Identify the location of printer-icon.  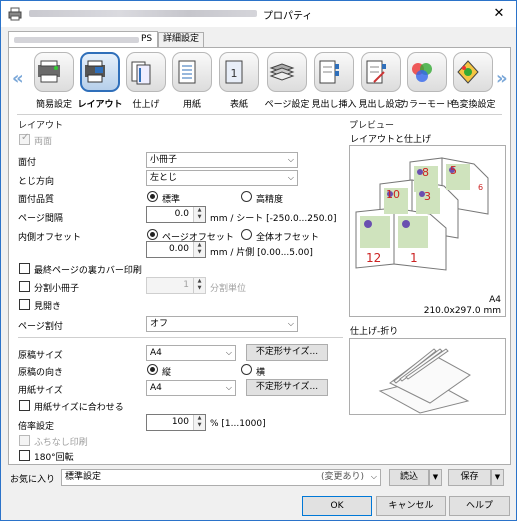
(15, 14).